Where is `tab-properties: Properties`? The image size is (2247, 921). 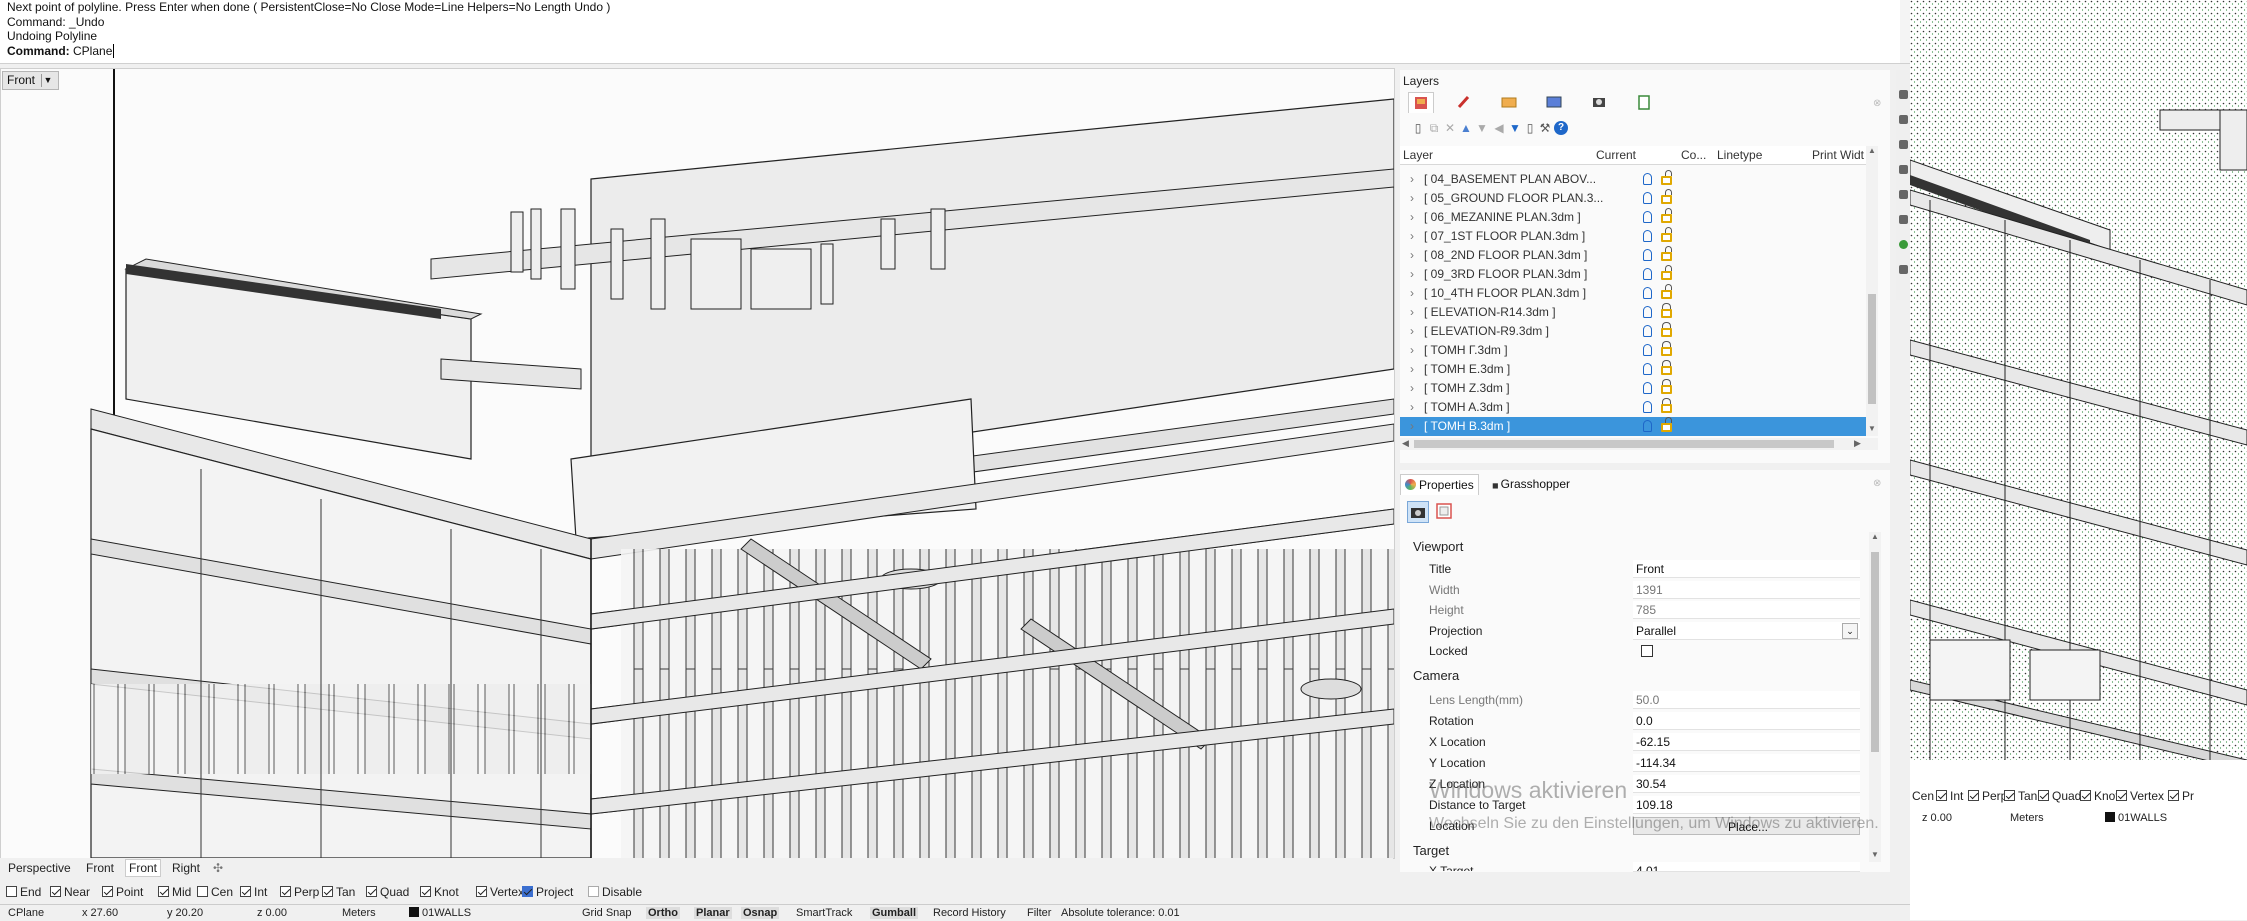 tab-properties: Properties is located at coordinates (1439, 484).